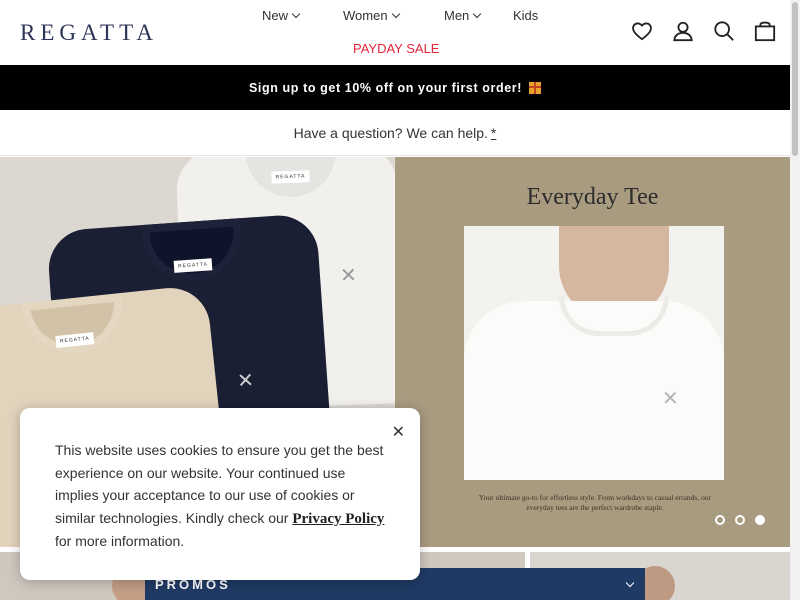  I want to click on nav-item-men: Men, so click(463, 15).